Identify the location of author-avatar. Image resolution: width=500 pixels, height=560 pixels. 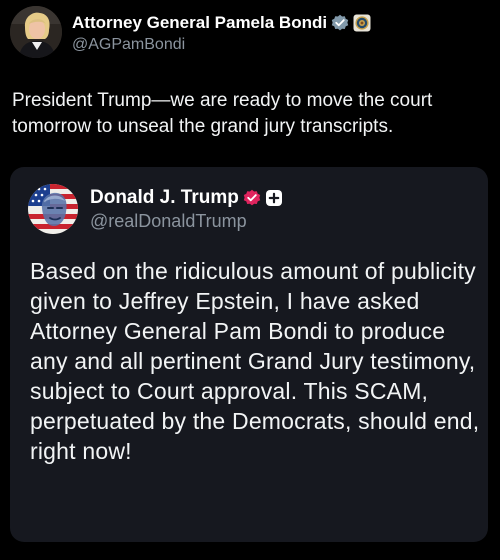
(36, 32).